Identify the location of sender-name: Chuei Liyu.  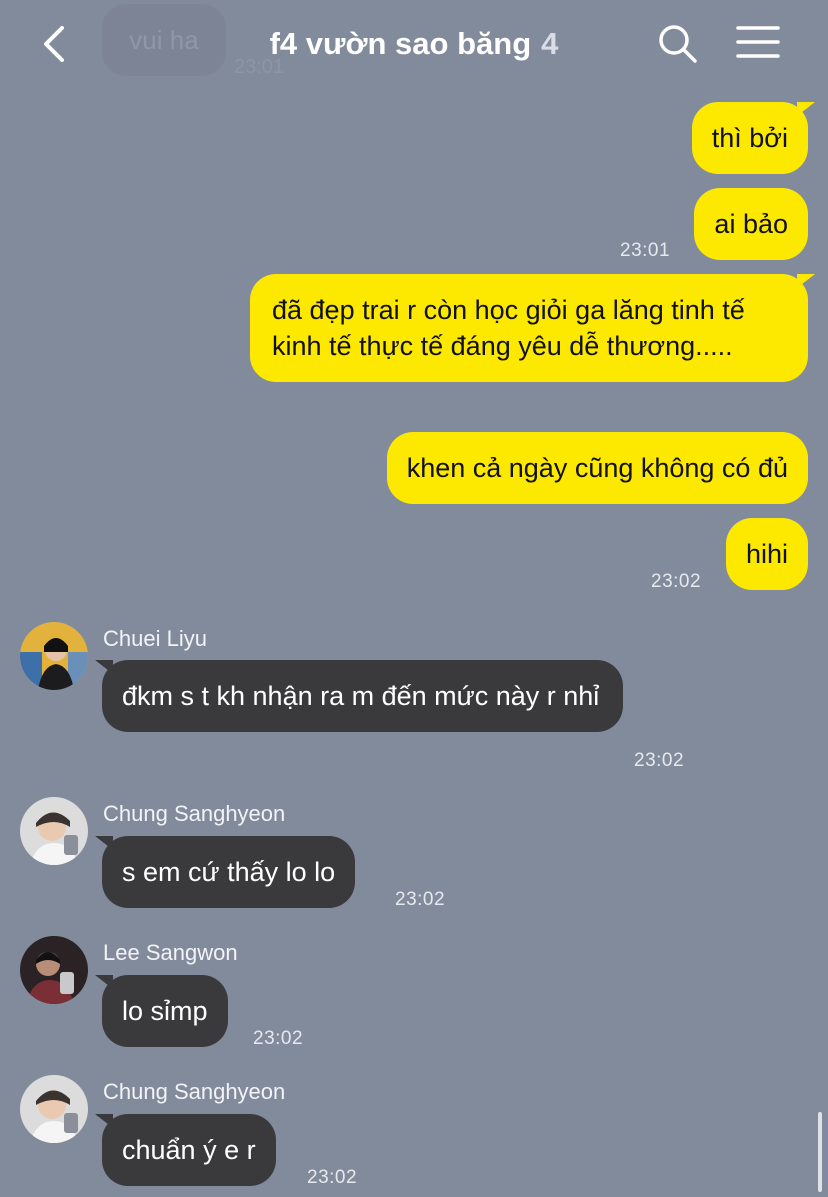
(155, 638).